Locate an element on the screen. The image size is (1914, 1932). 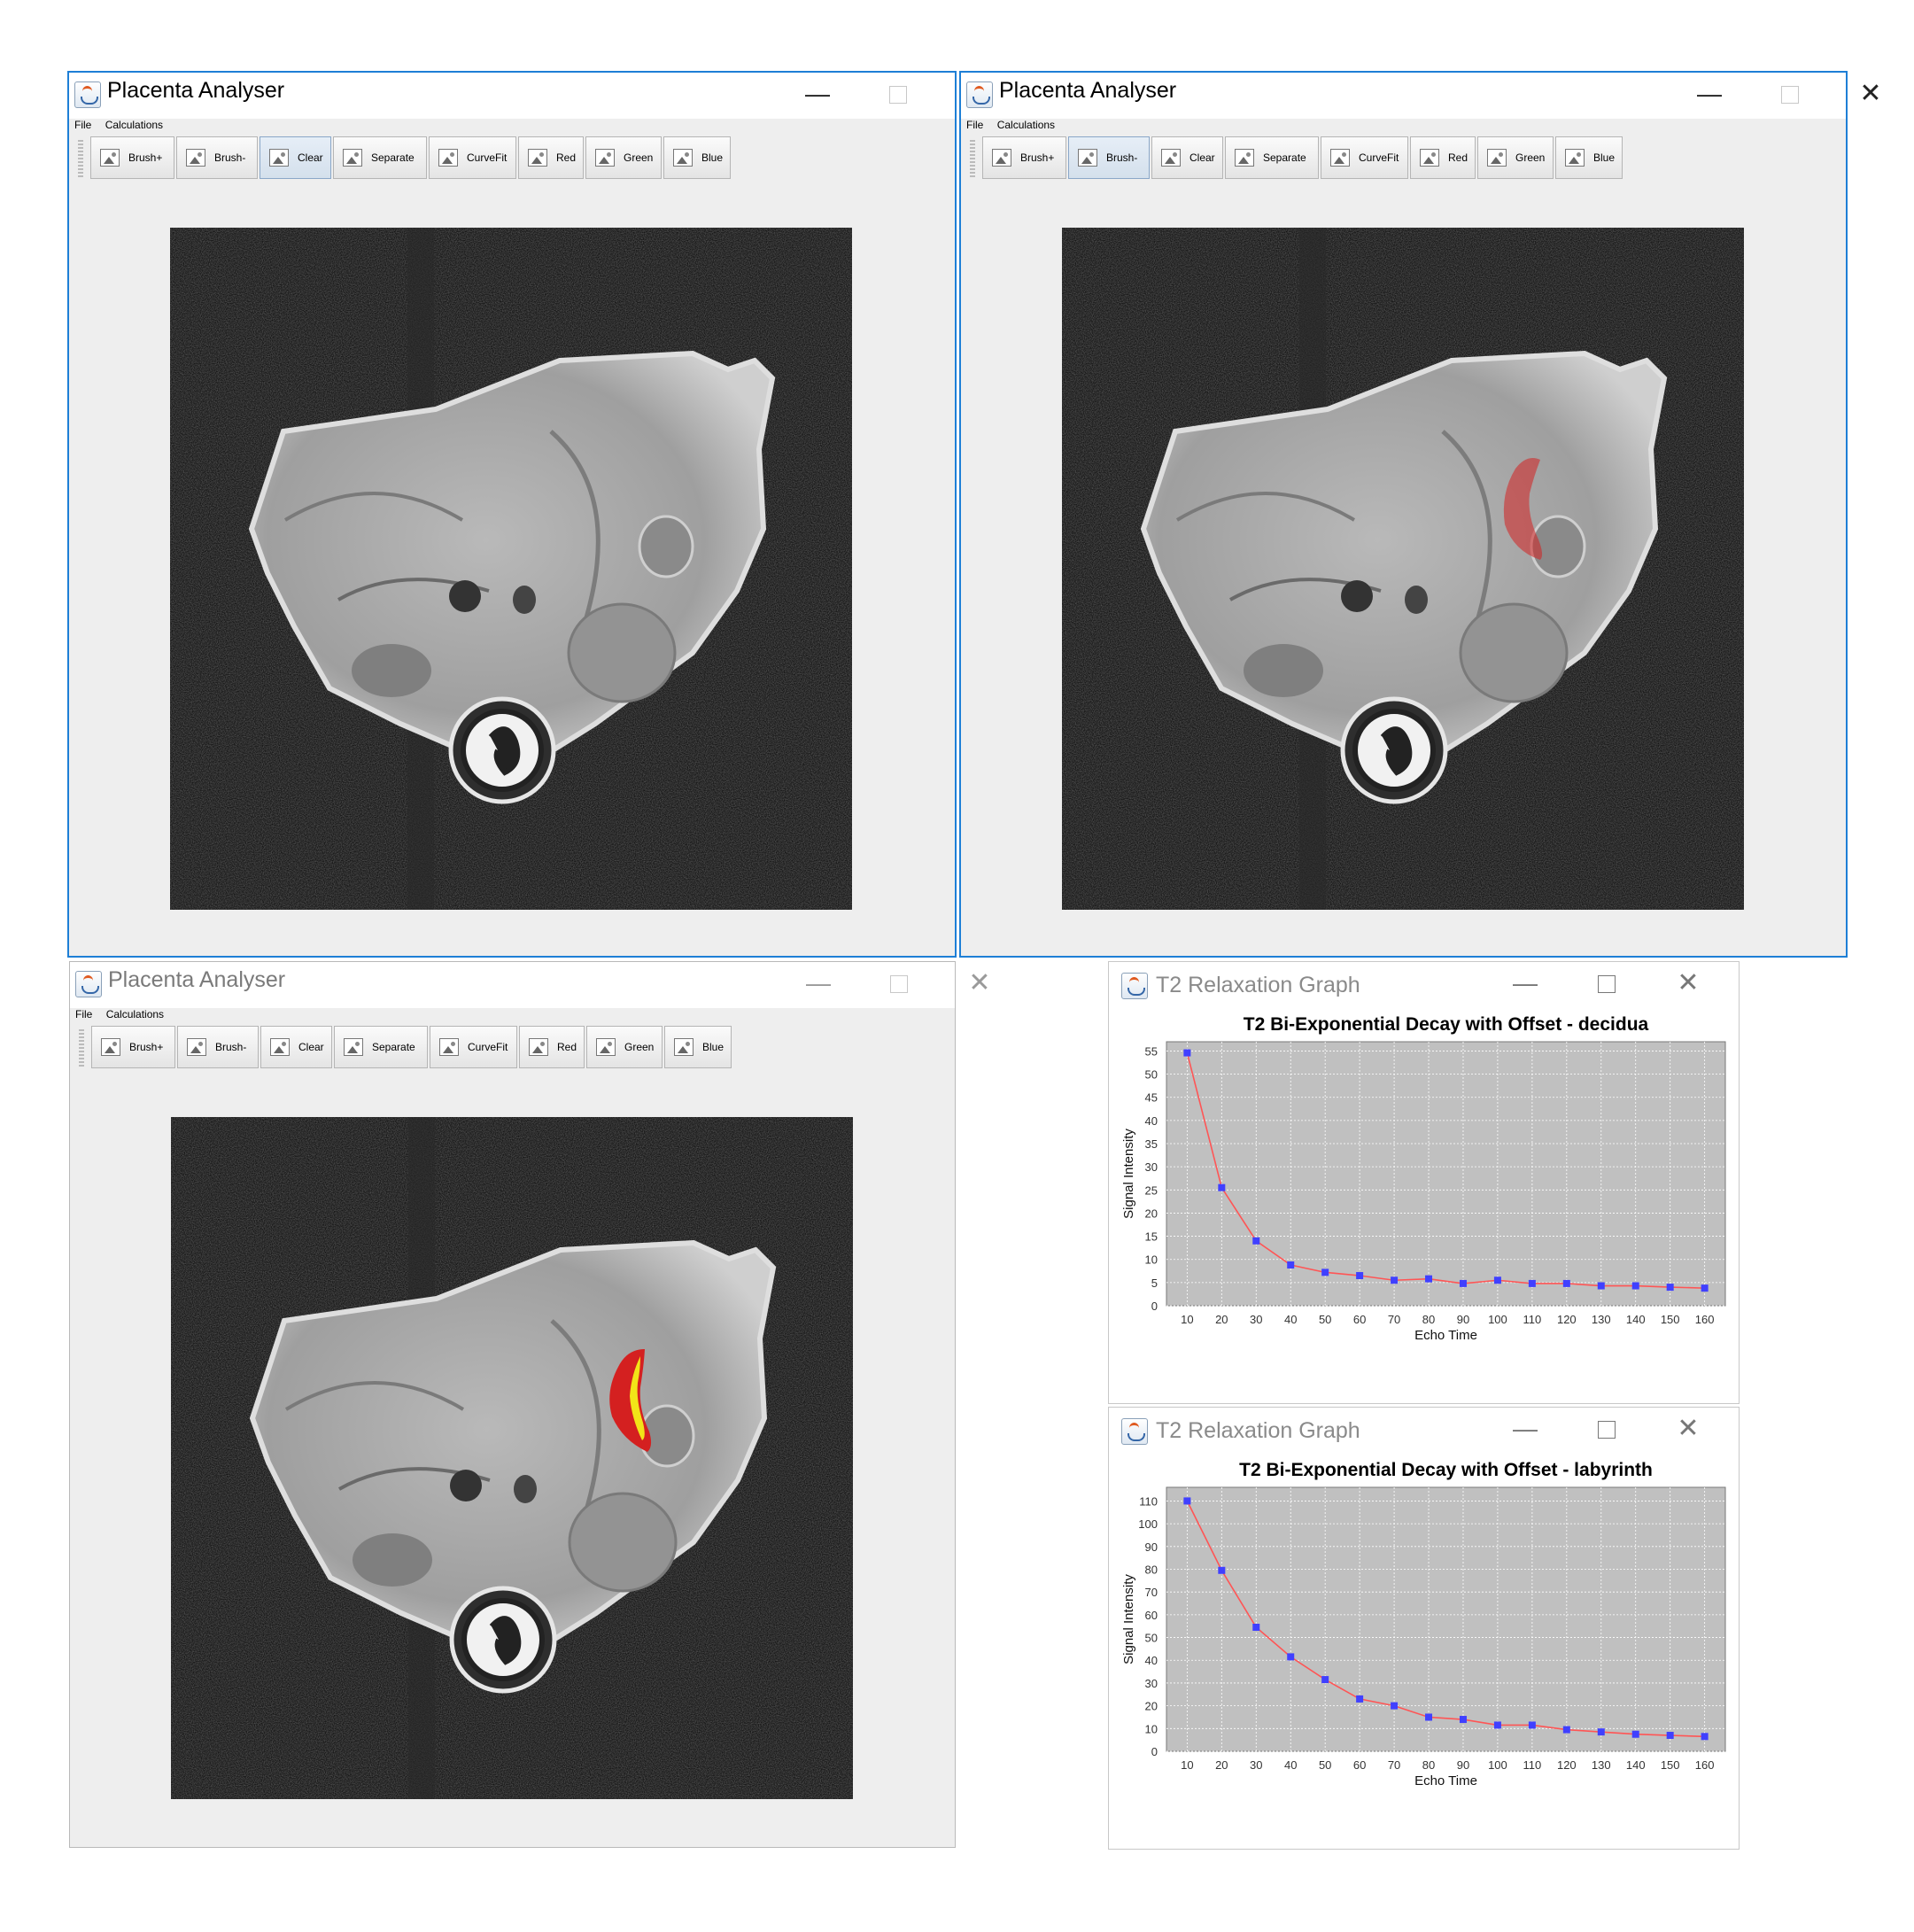
x-tick-label: 120 is located at coordinates (1567, 1319).